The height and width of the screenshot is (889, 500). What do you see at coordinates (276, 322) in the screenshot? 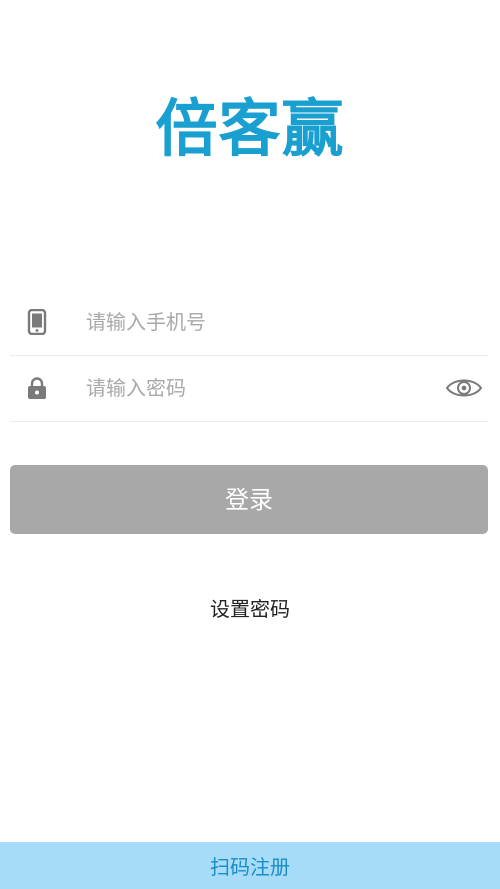
I see `phone-input` at bounding box center [276, 322].